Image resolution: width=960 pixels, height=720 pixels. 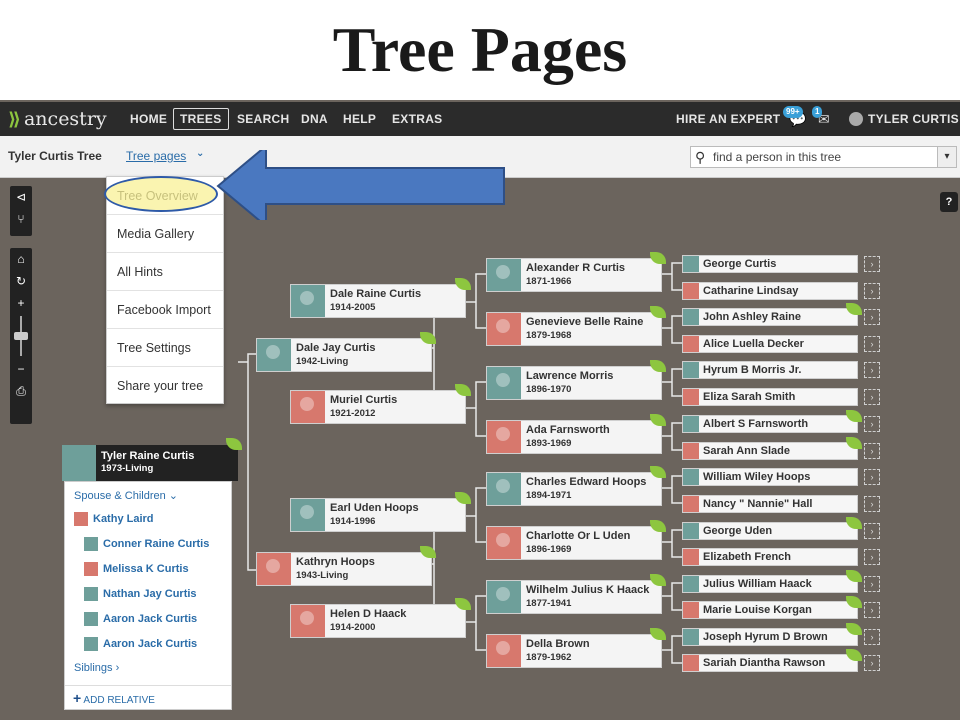 What do you see at coordinates (574, 489) in the screenshot?
I see `person-card: Charles Edward Hoops 1894-1971` at bounding box center [574, 489].